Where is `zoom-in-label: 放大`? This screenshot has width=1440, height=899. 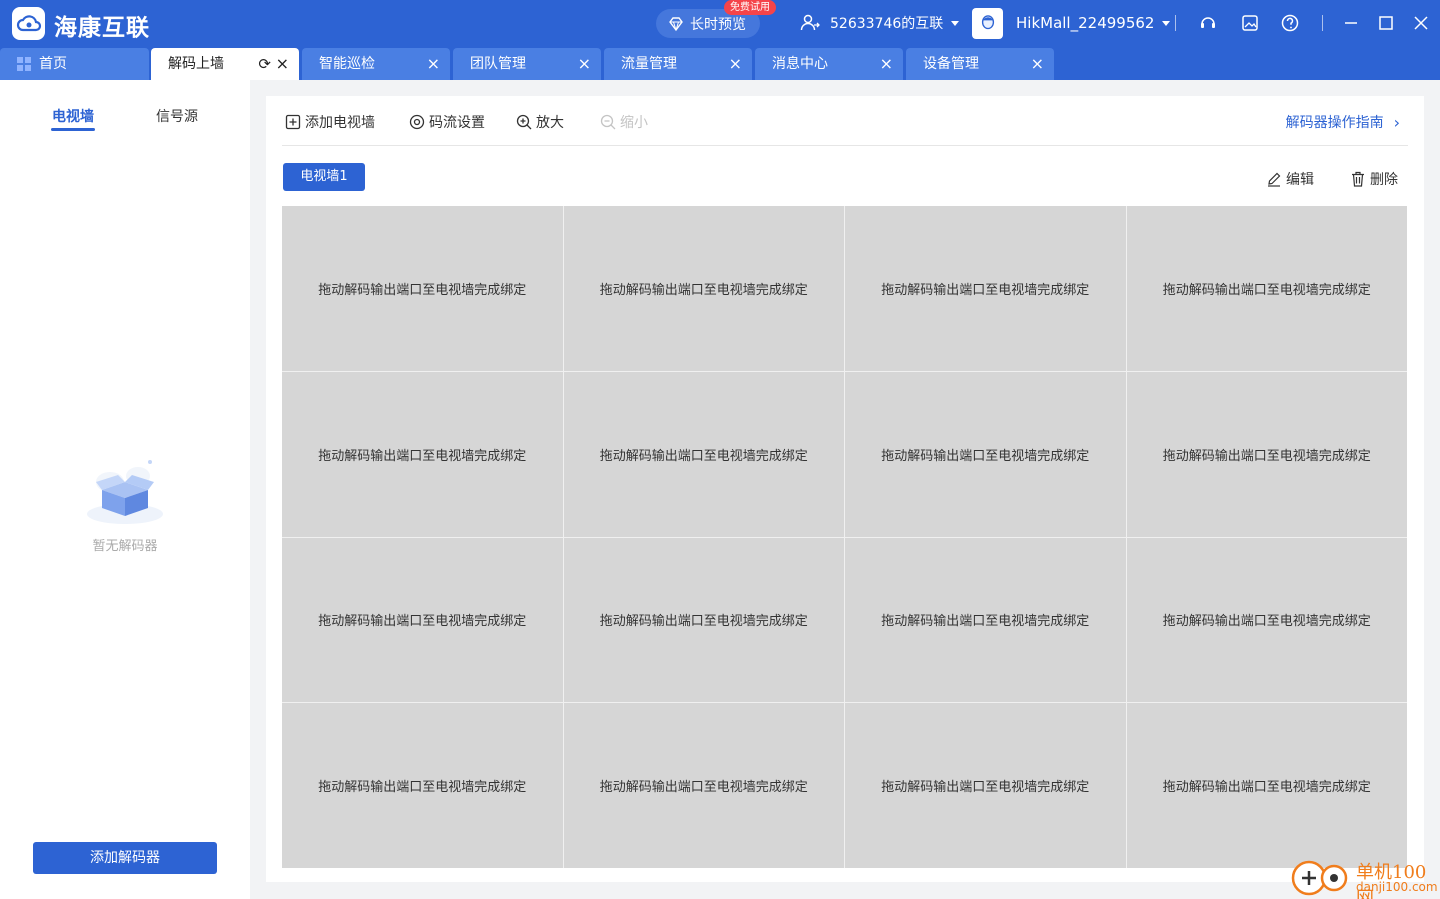
zoom-in-label: 放大 is located at coordinates (550, 123).